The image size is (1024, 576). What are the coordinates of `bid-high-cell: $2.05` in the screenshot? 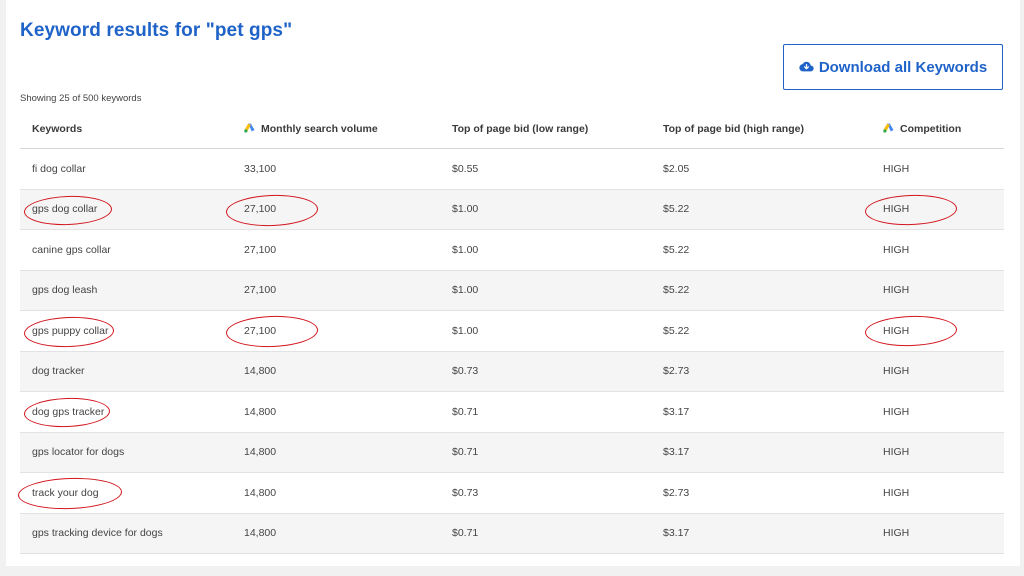 It's located at (761, 169).